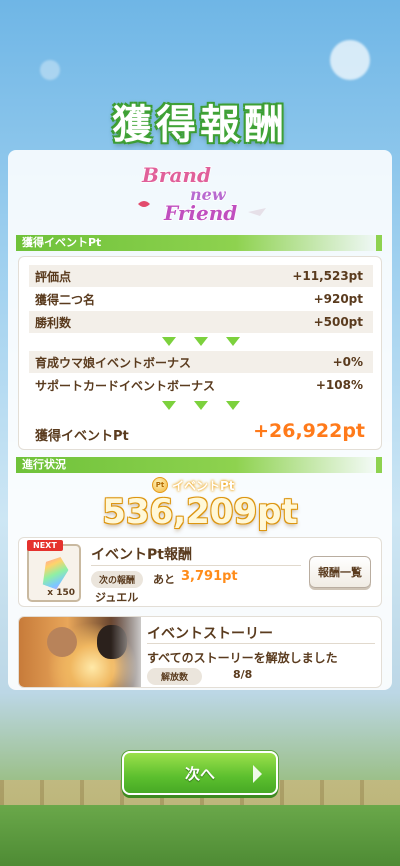 The width and height of the screenshot is (400, 866). Describe the element at coordinates (200, 835) in the screenshot. I see `background-grass` at that location.